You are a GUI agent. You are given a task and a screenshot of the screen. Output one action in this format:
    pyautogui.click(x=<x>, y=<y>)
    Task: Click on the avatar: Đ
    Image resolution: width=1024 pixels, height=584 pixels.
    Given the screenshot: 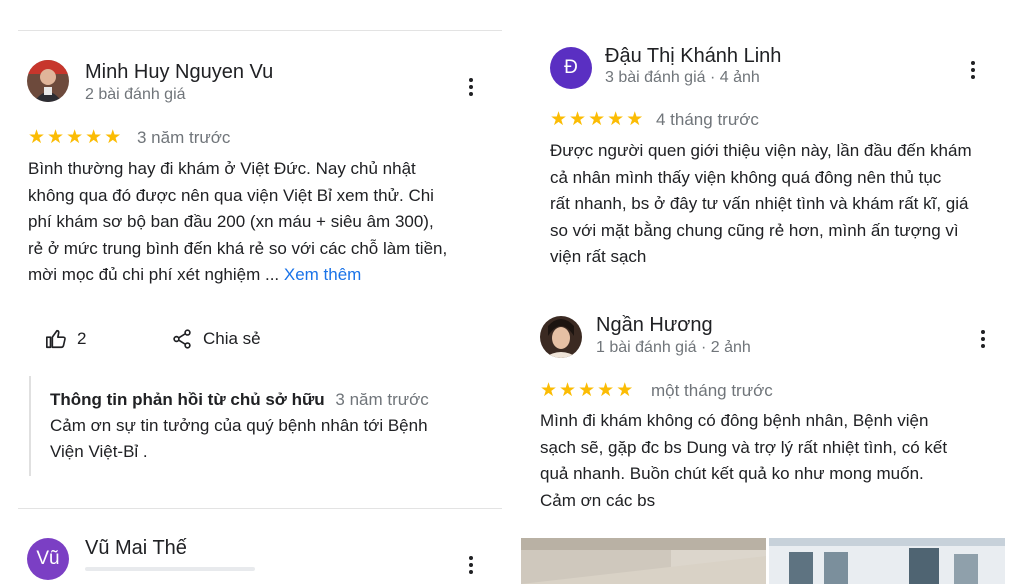 What is the action you would take?
    pyautogui.click(x=571, y=68)
    